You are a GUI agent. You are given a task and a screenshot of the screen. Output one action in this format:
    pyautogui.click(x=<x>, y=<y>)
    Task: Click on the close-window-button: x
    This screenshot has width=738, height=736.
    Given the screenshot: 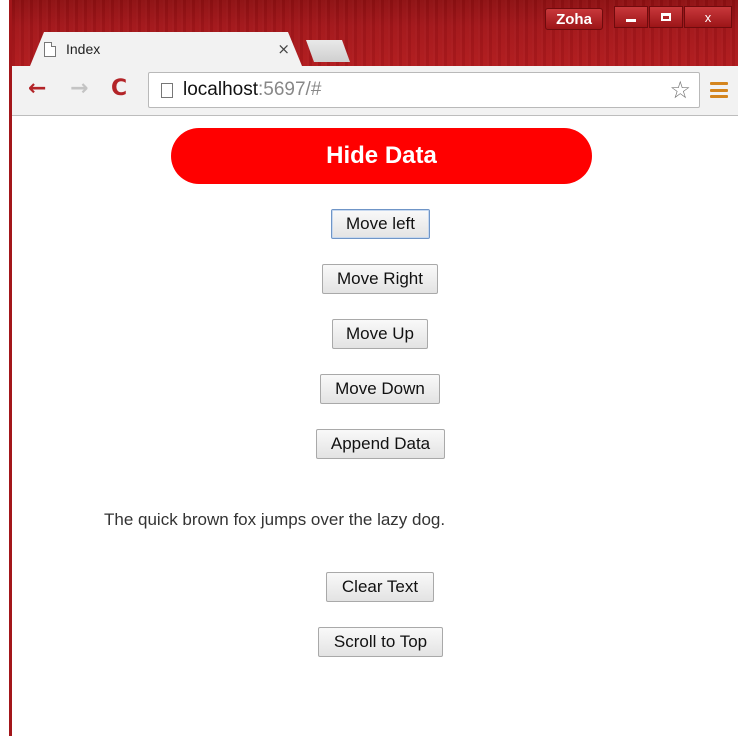 What is the action you would take?
    pyautogui.click(x=708, y=17)
    